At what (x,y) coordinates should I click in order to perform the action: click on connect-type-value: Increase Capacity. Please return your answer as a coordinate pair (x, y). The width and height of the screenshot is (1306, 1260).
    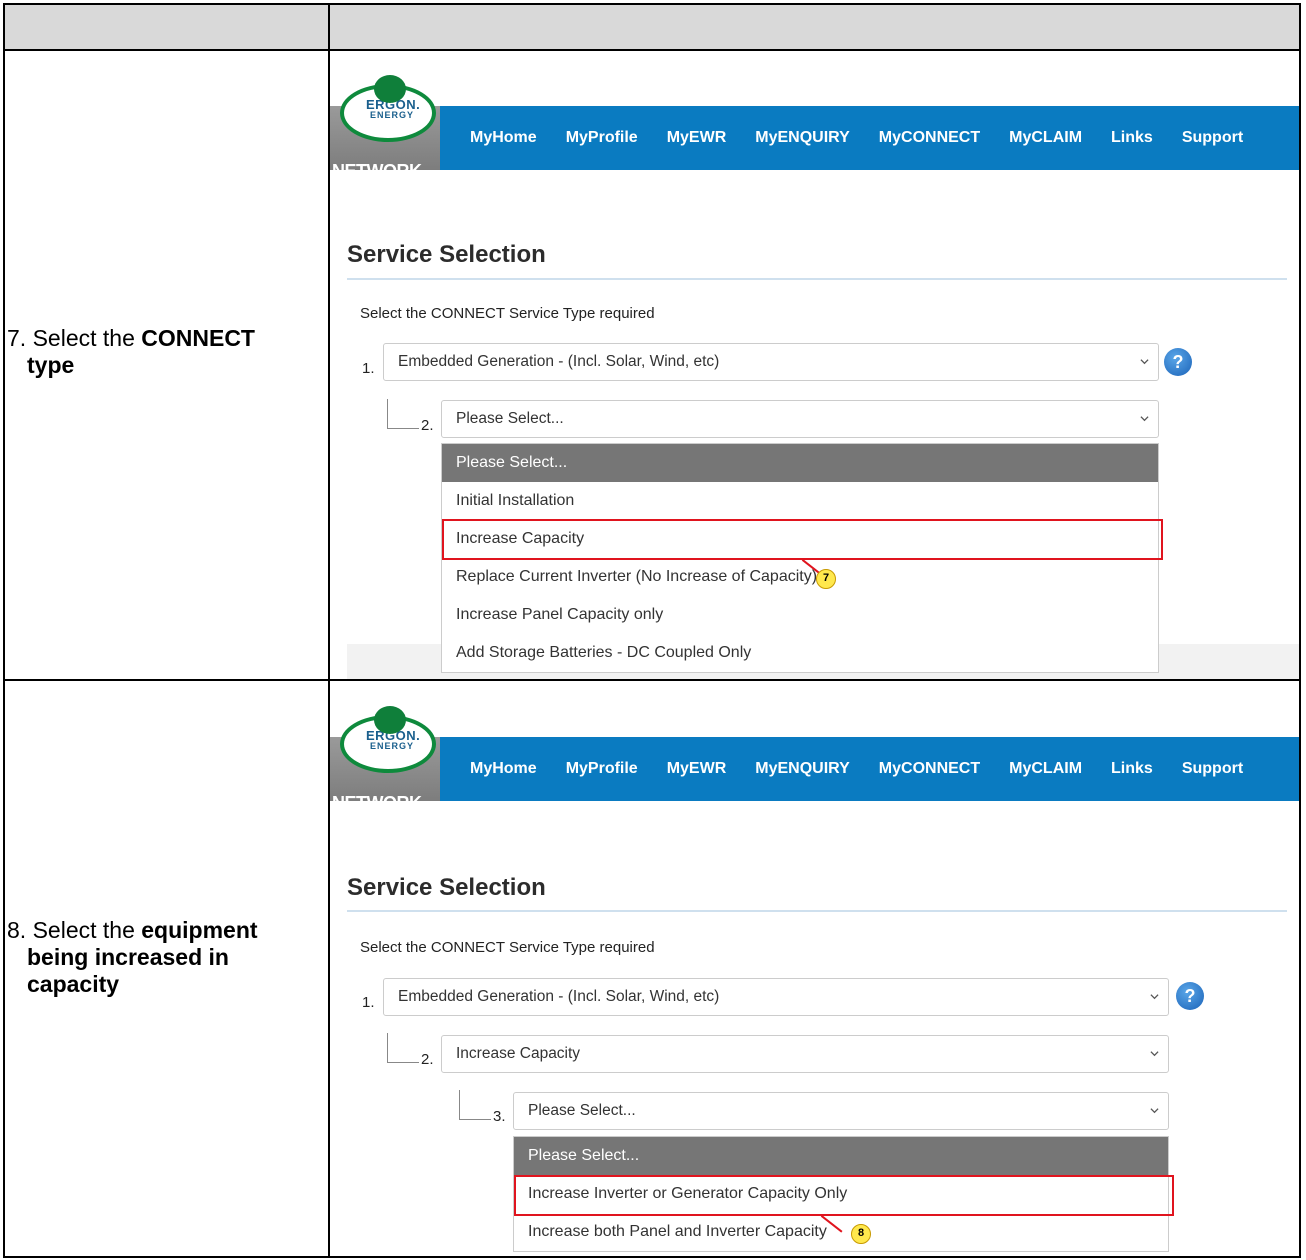
    Looking at the image, I should click on (518, 1053).